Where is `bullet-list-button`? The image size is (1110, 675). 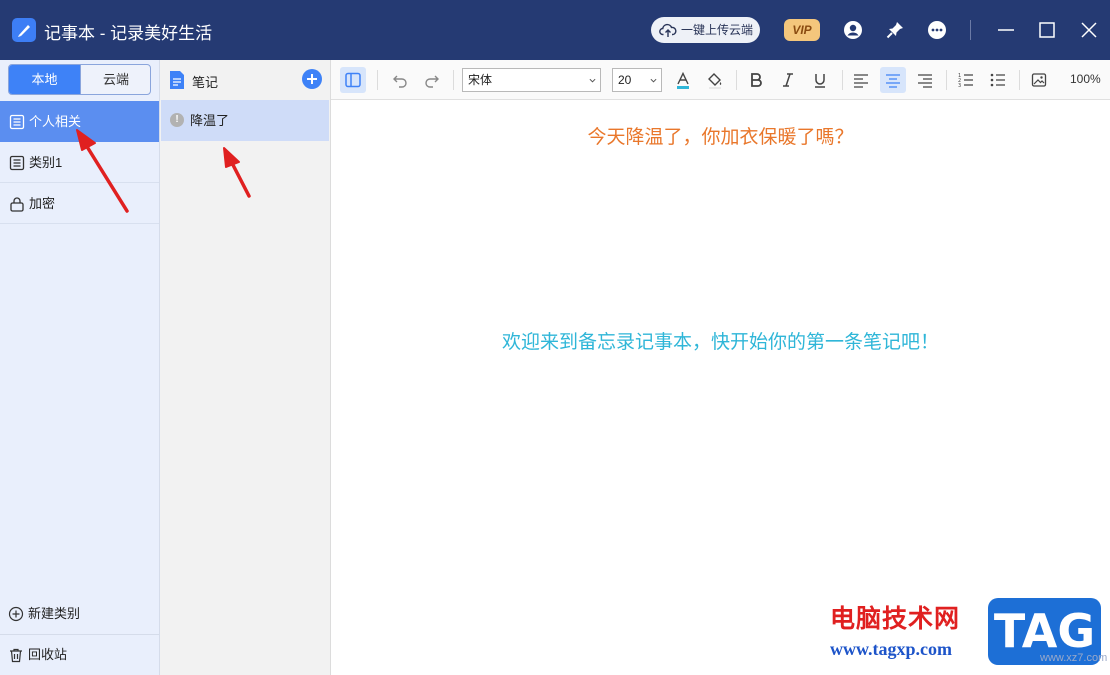 bullet-list-button is located at coordinates (998, 80).